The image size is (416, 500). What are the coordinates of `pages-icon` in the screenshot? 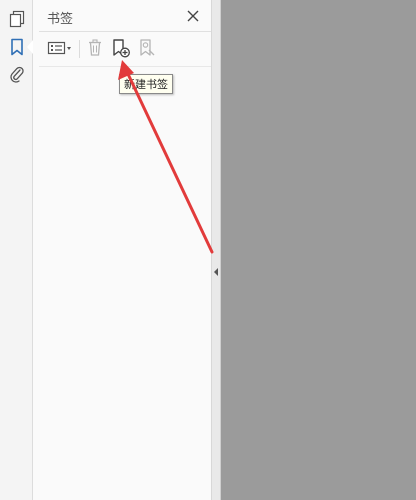 It's located at (17, 19).